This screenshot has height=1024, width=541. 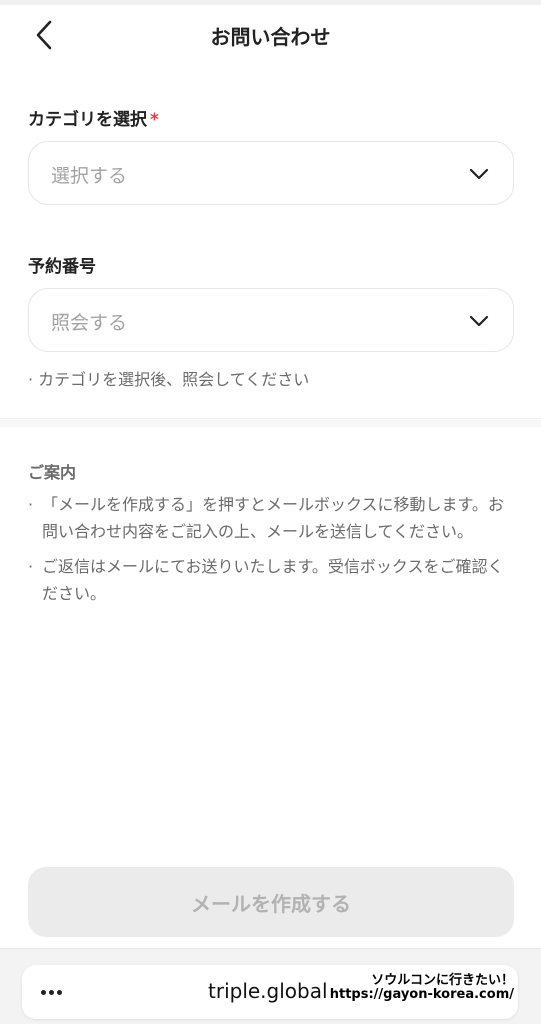 What do you see at coordinates (271, 173) in the screenshot?
I see `category-select: 選択する` at bounding box center [271, 173].